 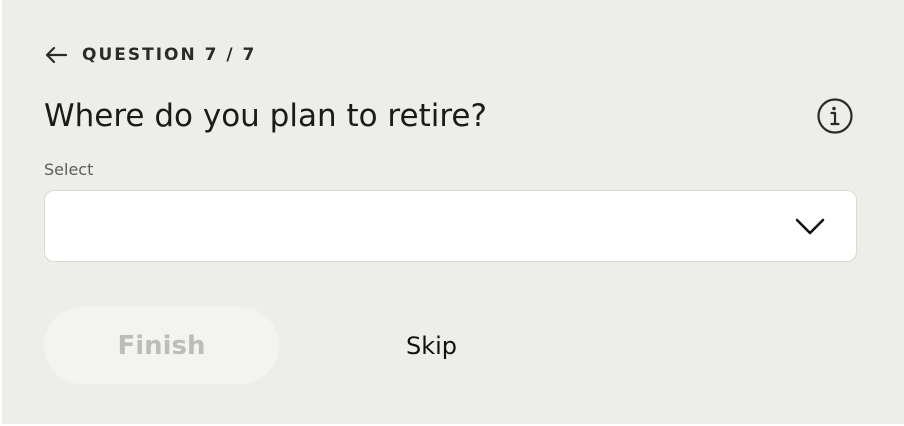 What do you see at coordinates (169, 55) in the screenshot?
I see `question-progress: QUESTION 7 / 7` at bounding box center [169, 55].